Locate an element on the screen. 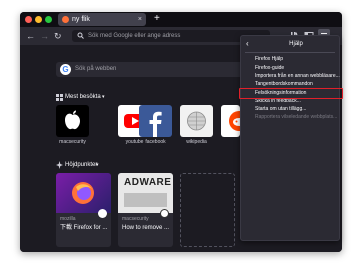 The image size is (360, 276). new-tab-button: + is located at coordinates (157, 19).